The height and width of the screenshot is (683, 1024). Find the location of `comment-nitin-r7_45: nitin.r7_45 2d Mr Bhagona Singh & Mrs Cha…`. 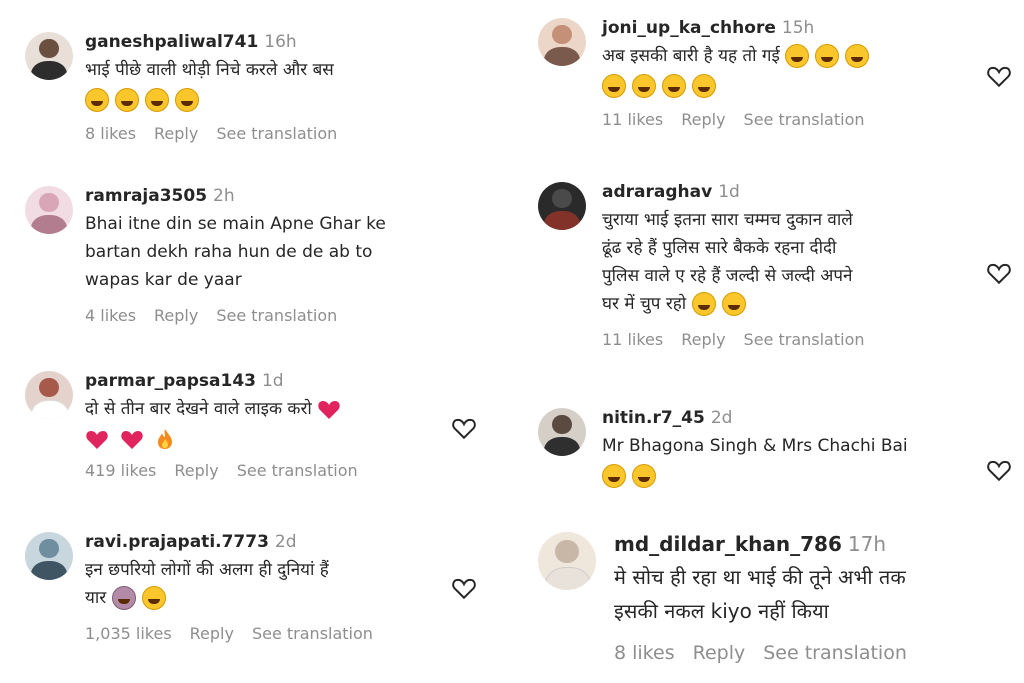

comment-nitin-r7_45: nitin.r7_45 2d Mr Bhagona Singh & Mrs Cha… is located at coordinates (763, 448).